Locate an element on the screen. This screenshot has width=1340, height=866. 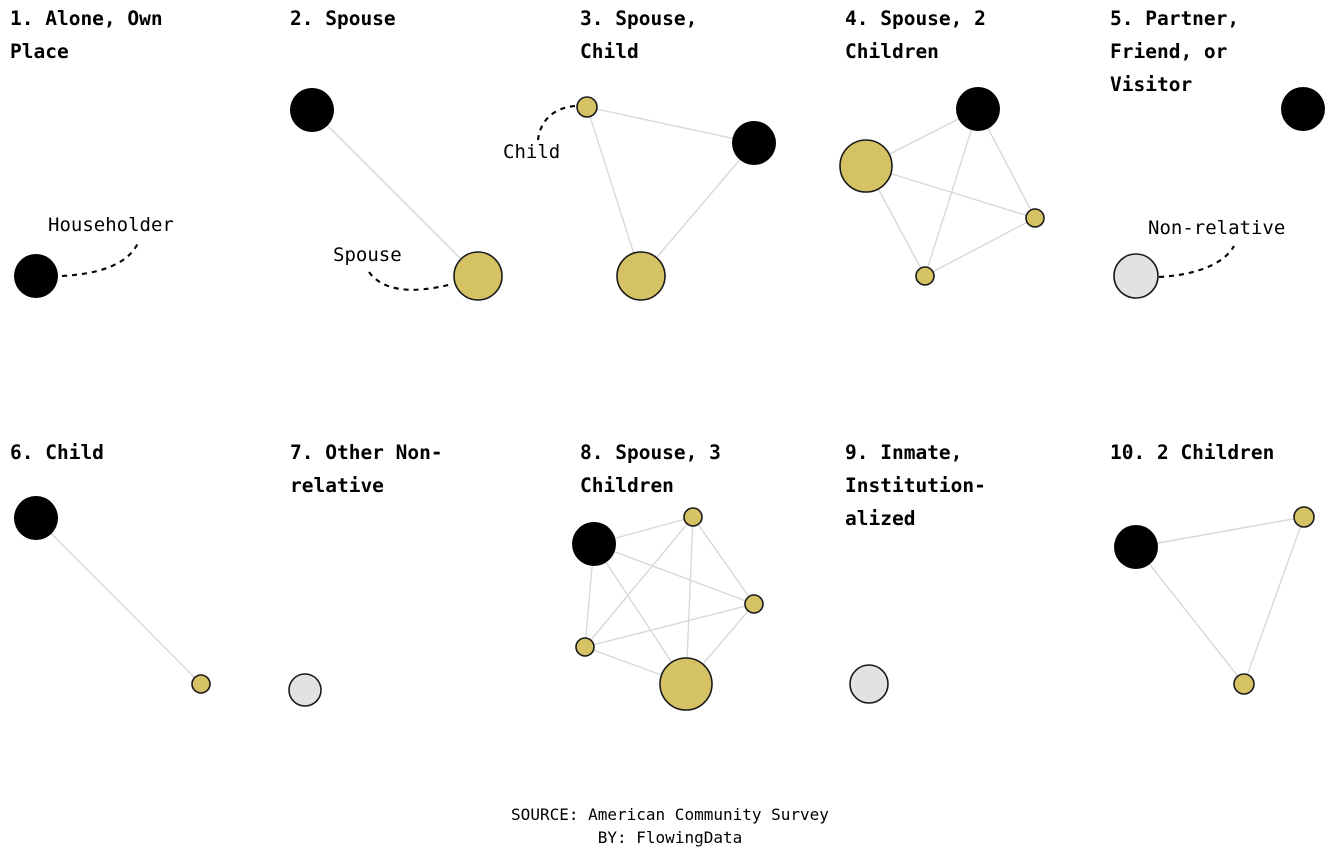
panel-title-6: 6. Child is located at coordinates (57, 452).